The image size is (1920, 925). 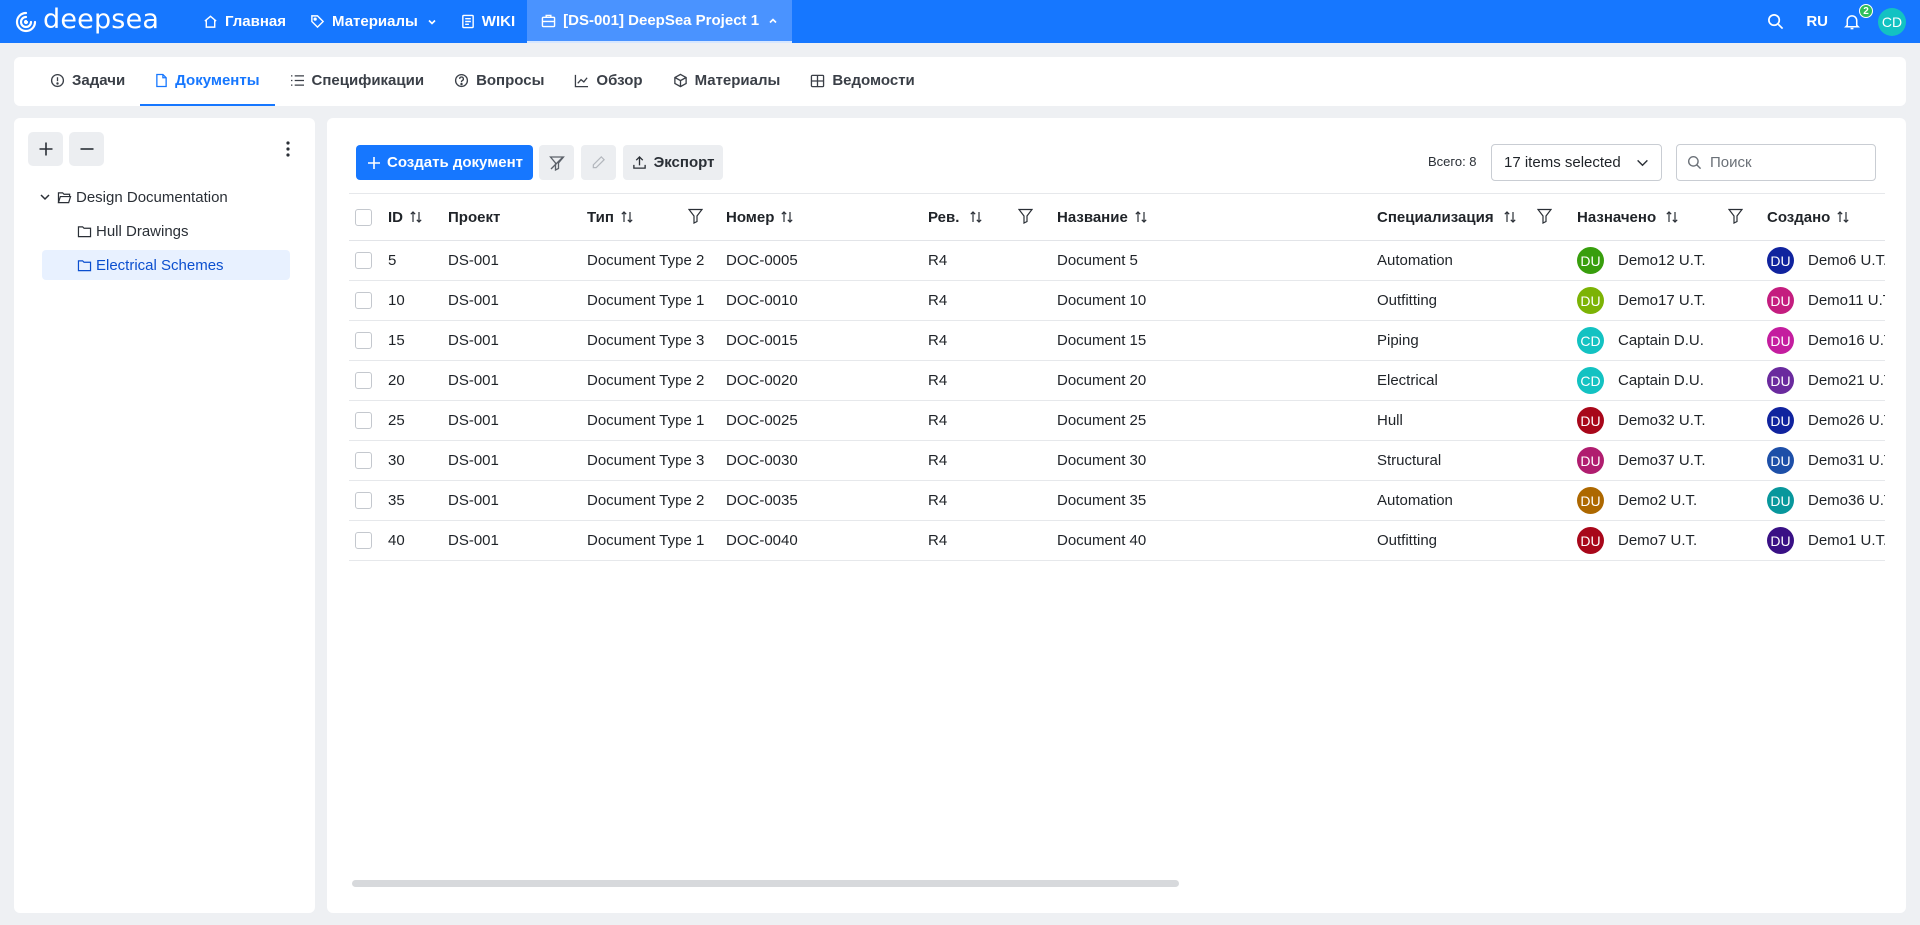 What do you see at coordinates (608, 81) in the screenshot?
I see `tab-overview: Обзор` at bounding box center [608, 81].